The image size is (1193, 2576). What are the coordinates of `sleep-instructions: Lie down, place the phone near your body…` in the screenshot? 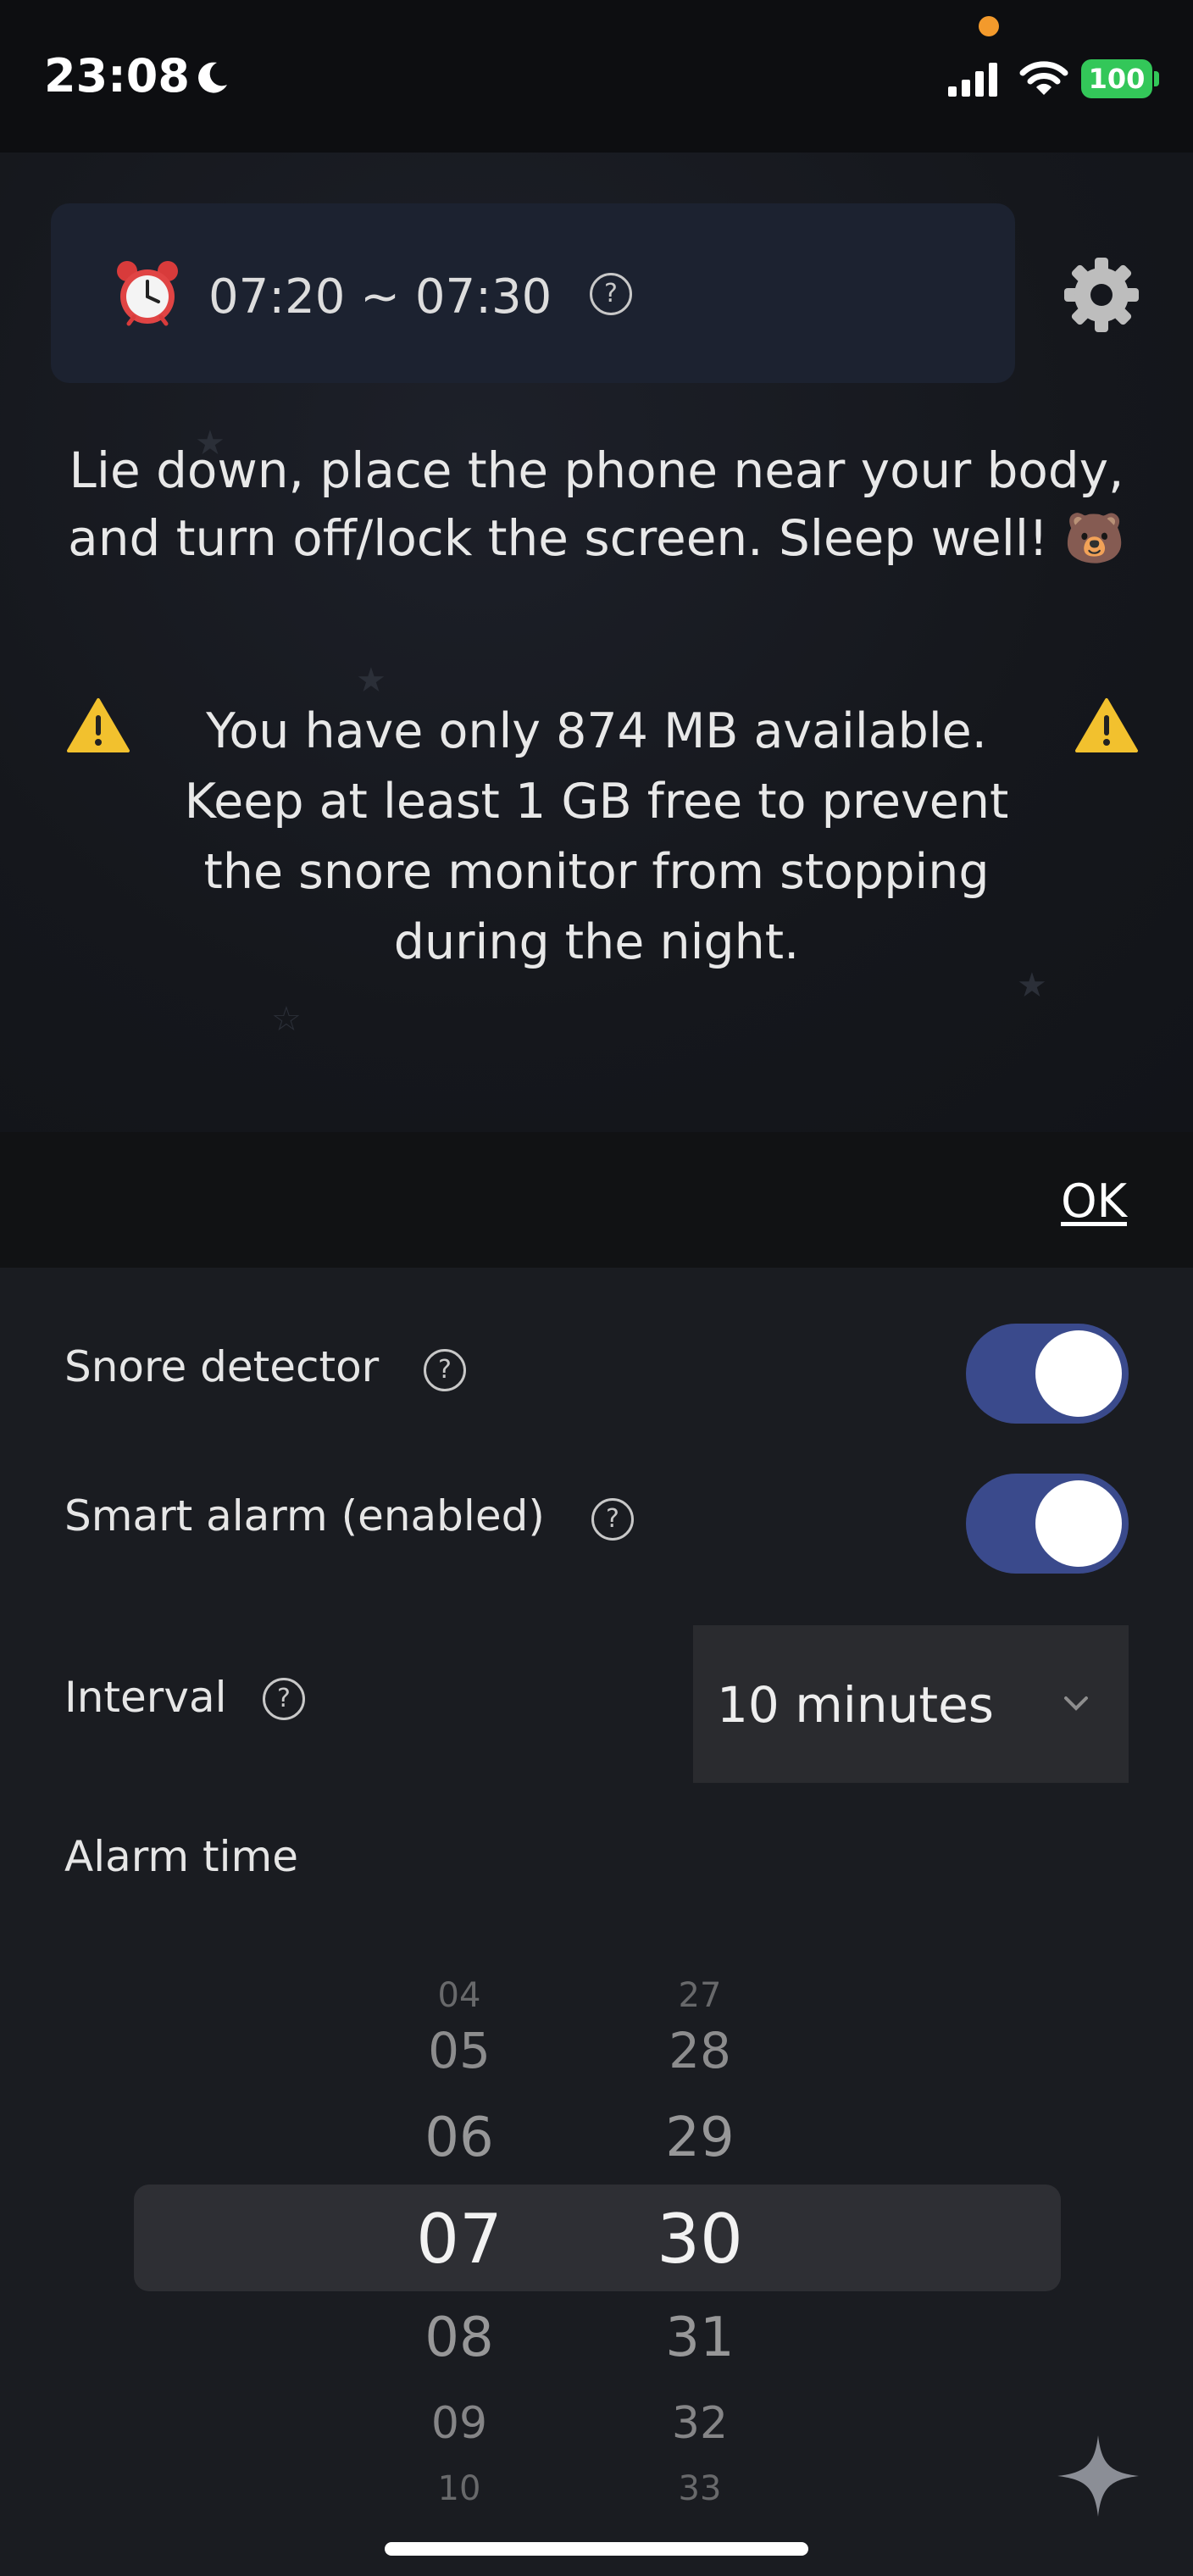 It's located at (596, 504).